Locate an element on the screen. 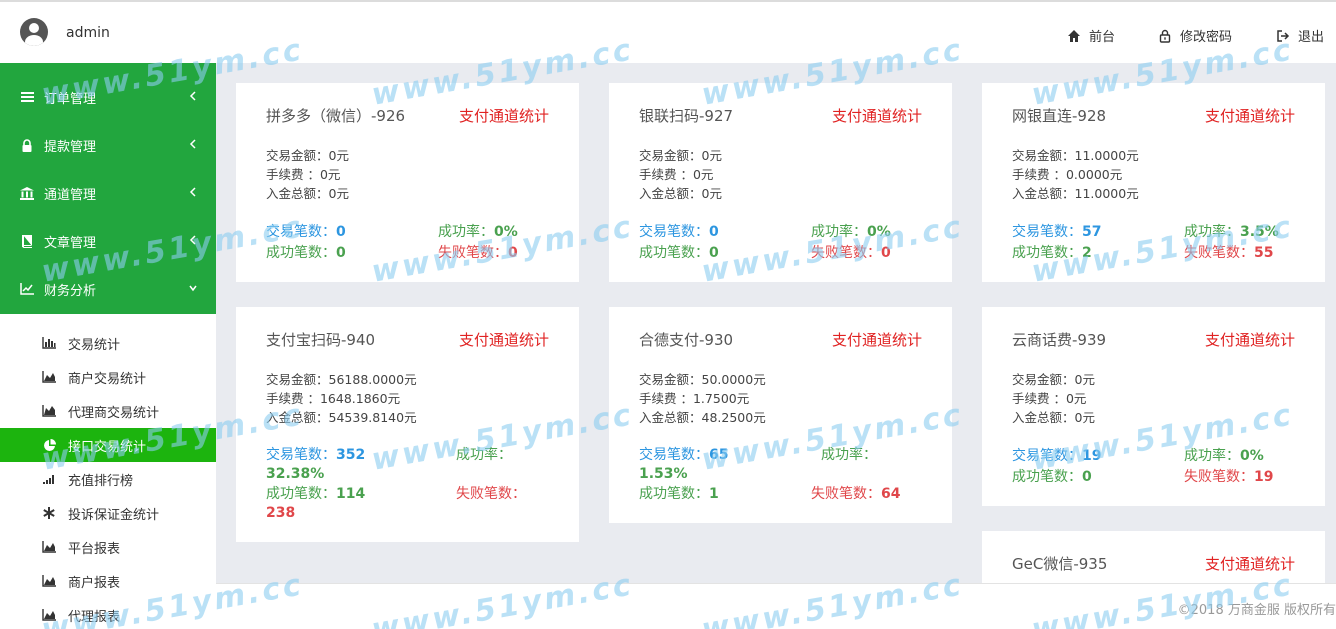 This screenshot has width=1336, height=629. sidebar-subitem-label: 交易统计 is located at coordinates (94, 345).